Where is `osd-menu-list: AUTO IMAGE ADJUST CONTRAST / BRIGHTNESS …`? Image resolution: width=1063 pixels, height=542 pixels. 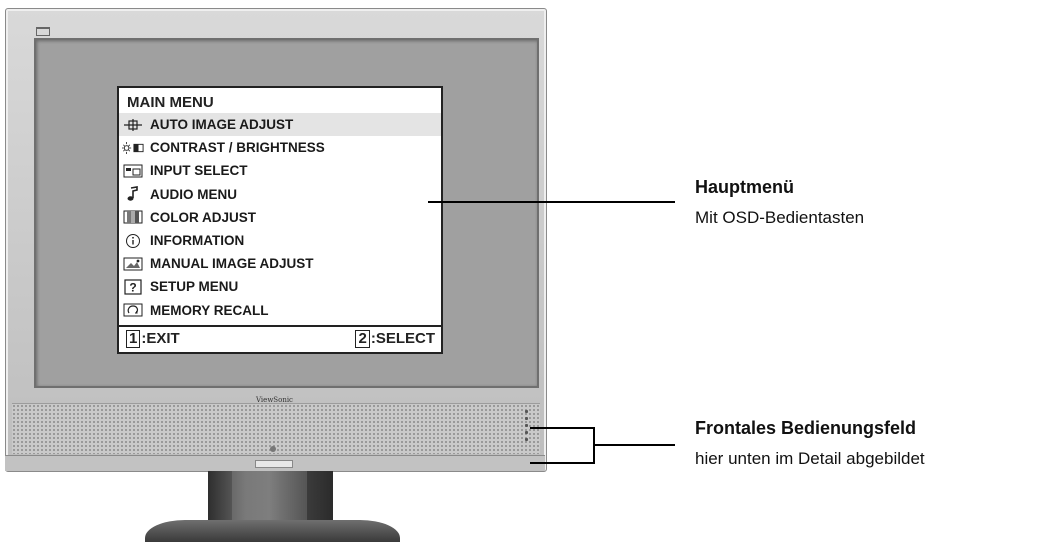 osd-menu-list: AUTO IMAGE ADJUST CONTRAST / BRIGHTNESS … is located at coordinates (280, 217).